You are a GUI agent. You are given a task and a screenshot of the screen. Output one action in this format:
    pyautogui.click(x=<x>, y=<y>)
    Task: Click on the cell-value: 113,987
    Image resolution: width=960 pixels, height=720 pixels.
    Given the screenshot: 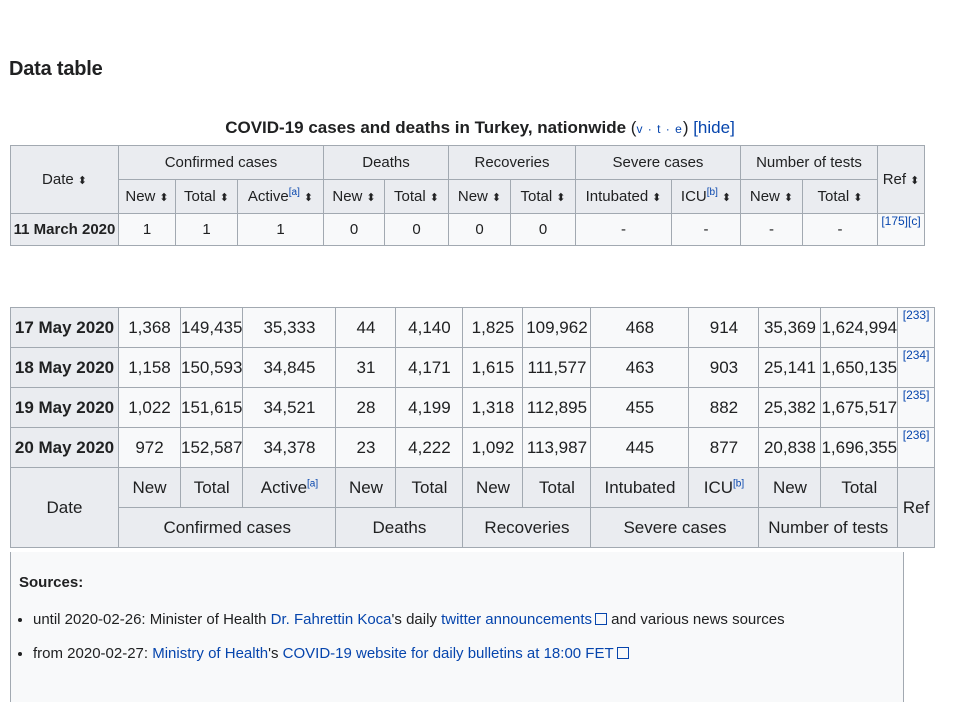 What is the action you would take?
    pyautogui.click(x=557, y=447)
    